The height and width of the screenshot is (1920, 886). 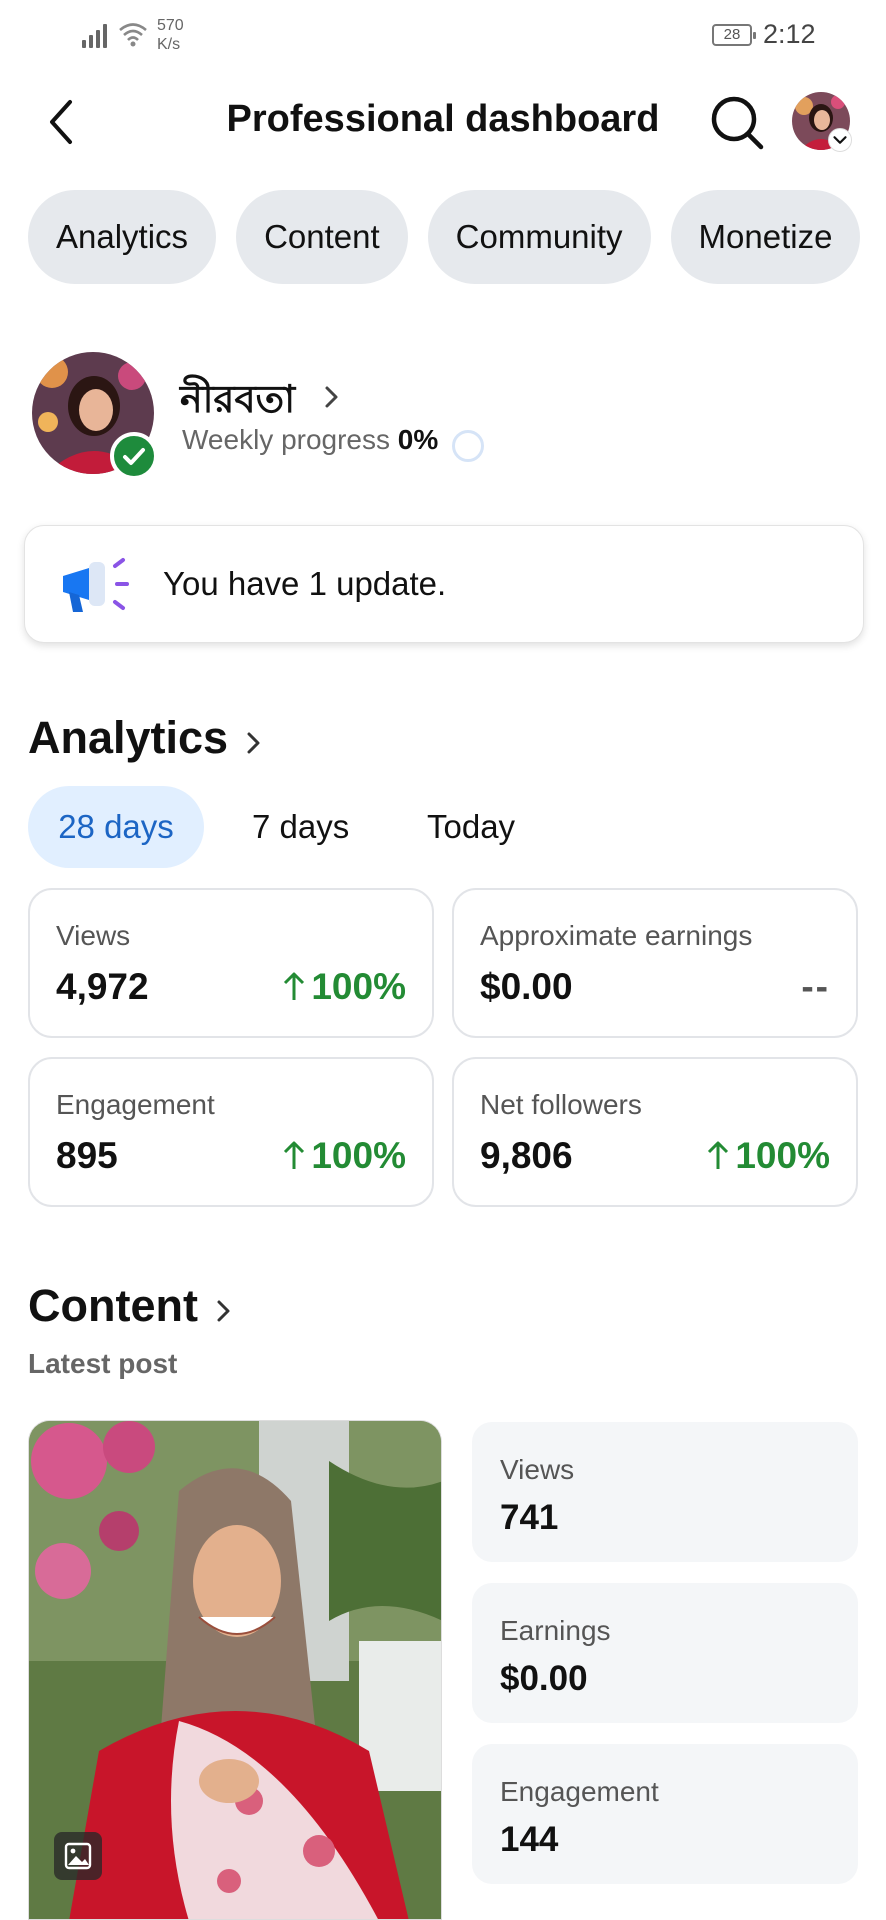 What do you see at coordinates (322, 237) in the screenshot?
I see `tab-content: Content` at bounding box center [322, 237].